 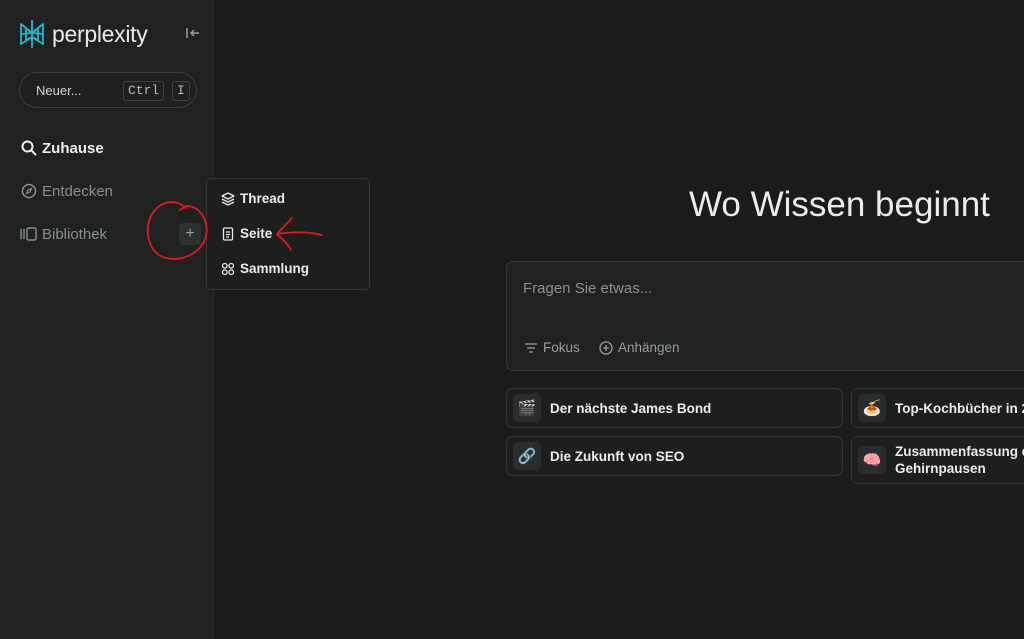 What do you see at coordinates (959, 408) in the screenshot?
I see `suggestion-text: Top-Kochbücher in 2` at bounding box center [959, 408].